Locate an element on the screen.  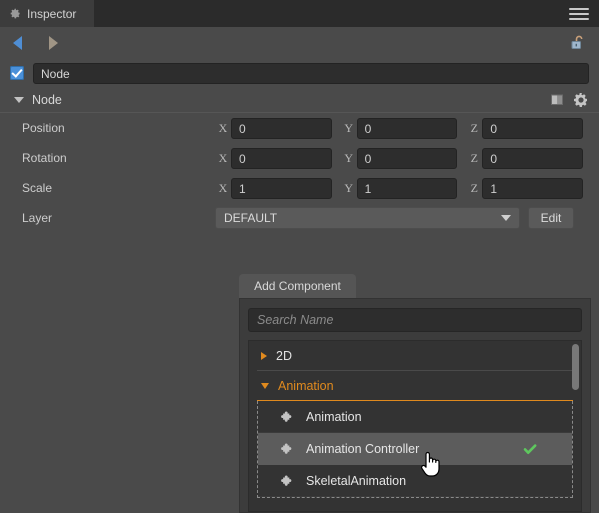
list-scrollbar is located at coordinates (575, 367).